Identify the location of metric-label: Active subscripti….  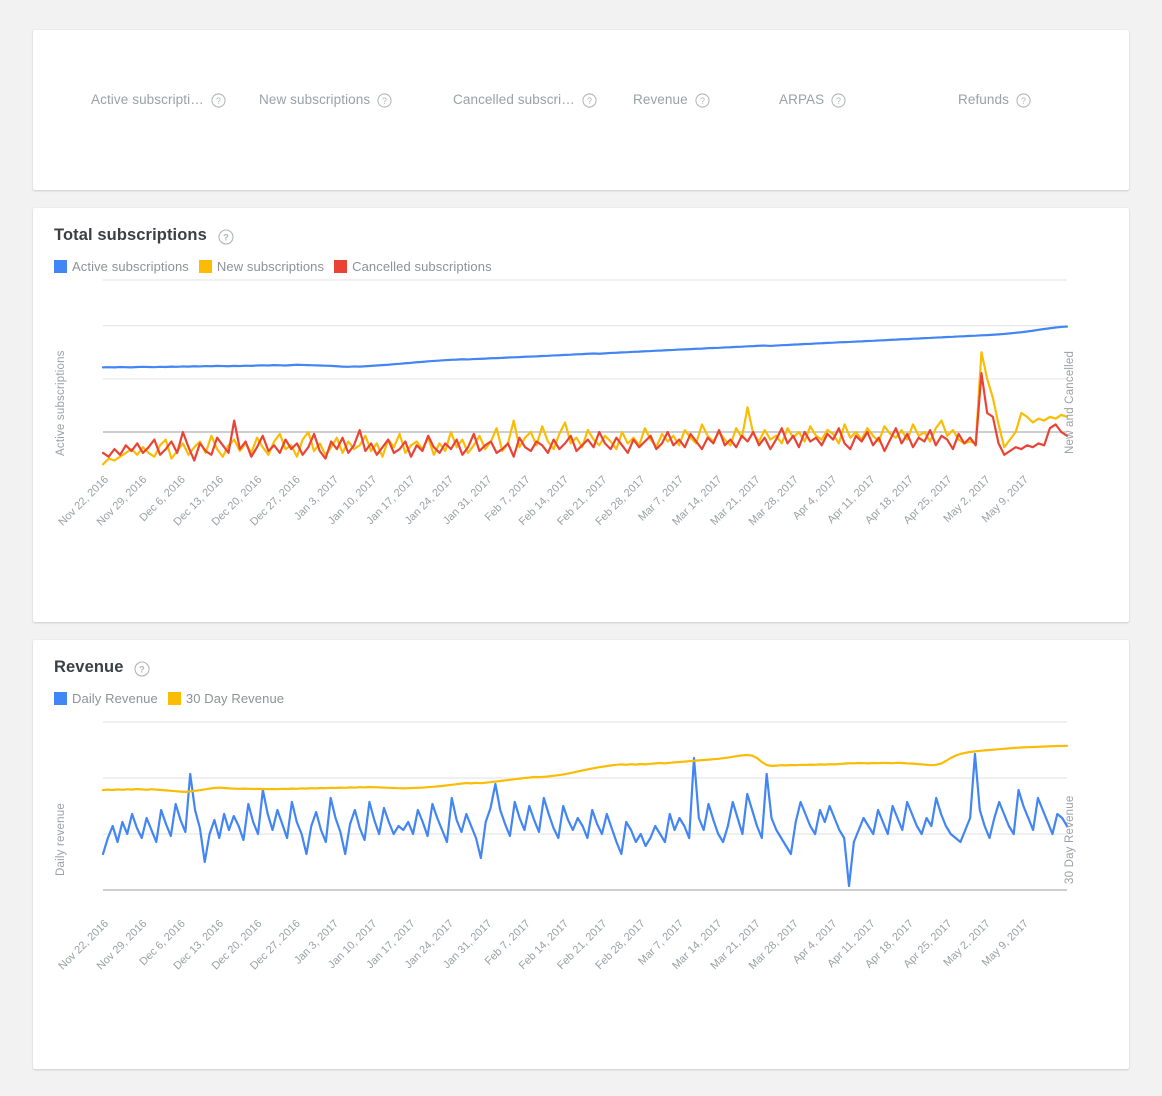
(147, 99).